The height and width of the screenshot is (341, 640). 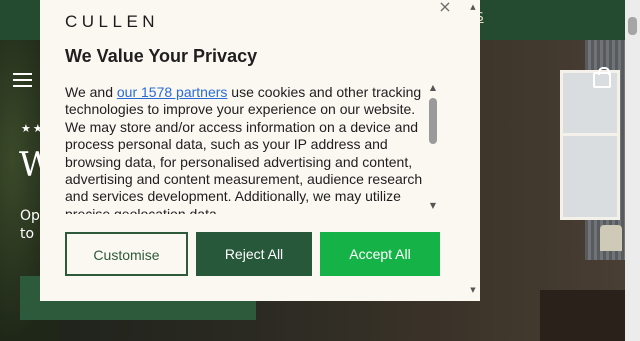 What do you see at coordinates (22, 80) in the screenshot?
I see `hamburger-menu-icon` at bounding box center [22, 80].